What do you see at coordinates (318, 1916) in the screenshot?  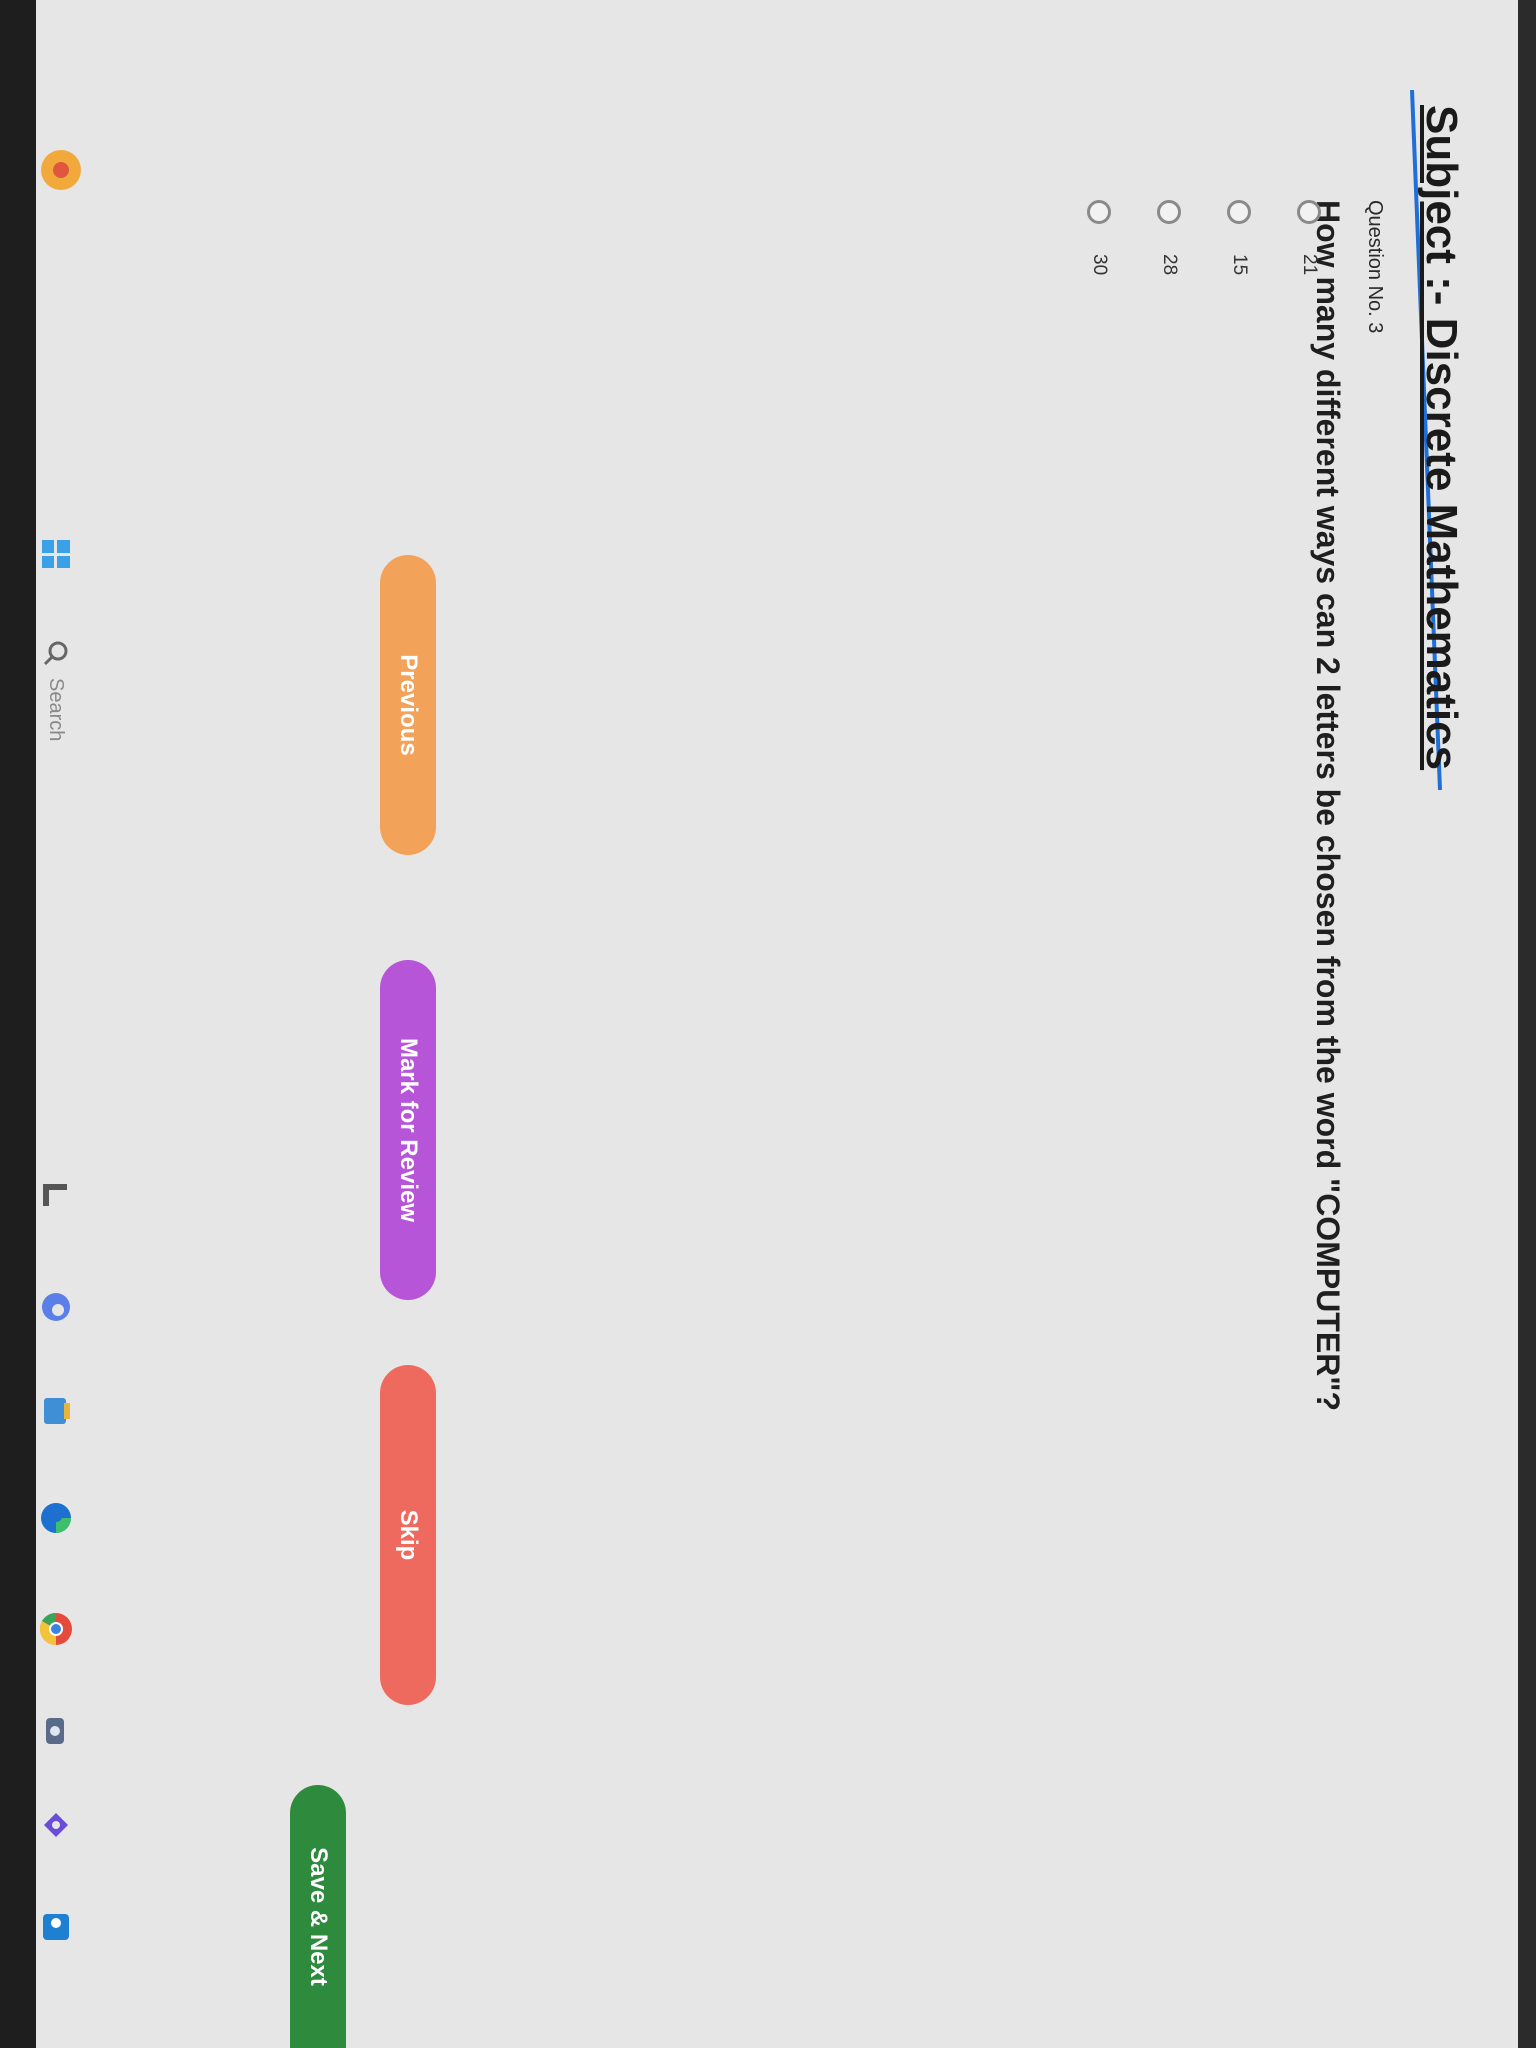 I see `save-next-button: Save & Next` at bounding box center [318, 1916].